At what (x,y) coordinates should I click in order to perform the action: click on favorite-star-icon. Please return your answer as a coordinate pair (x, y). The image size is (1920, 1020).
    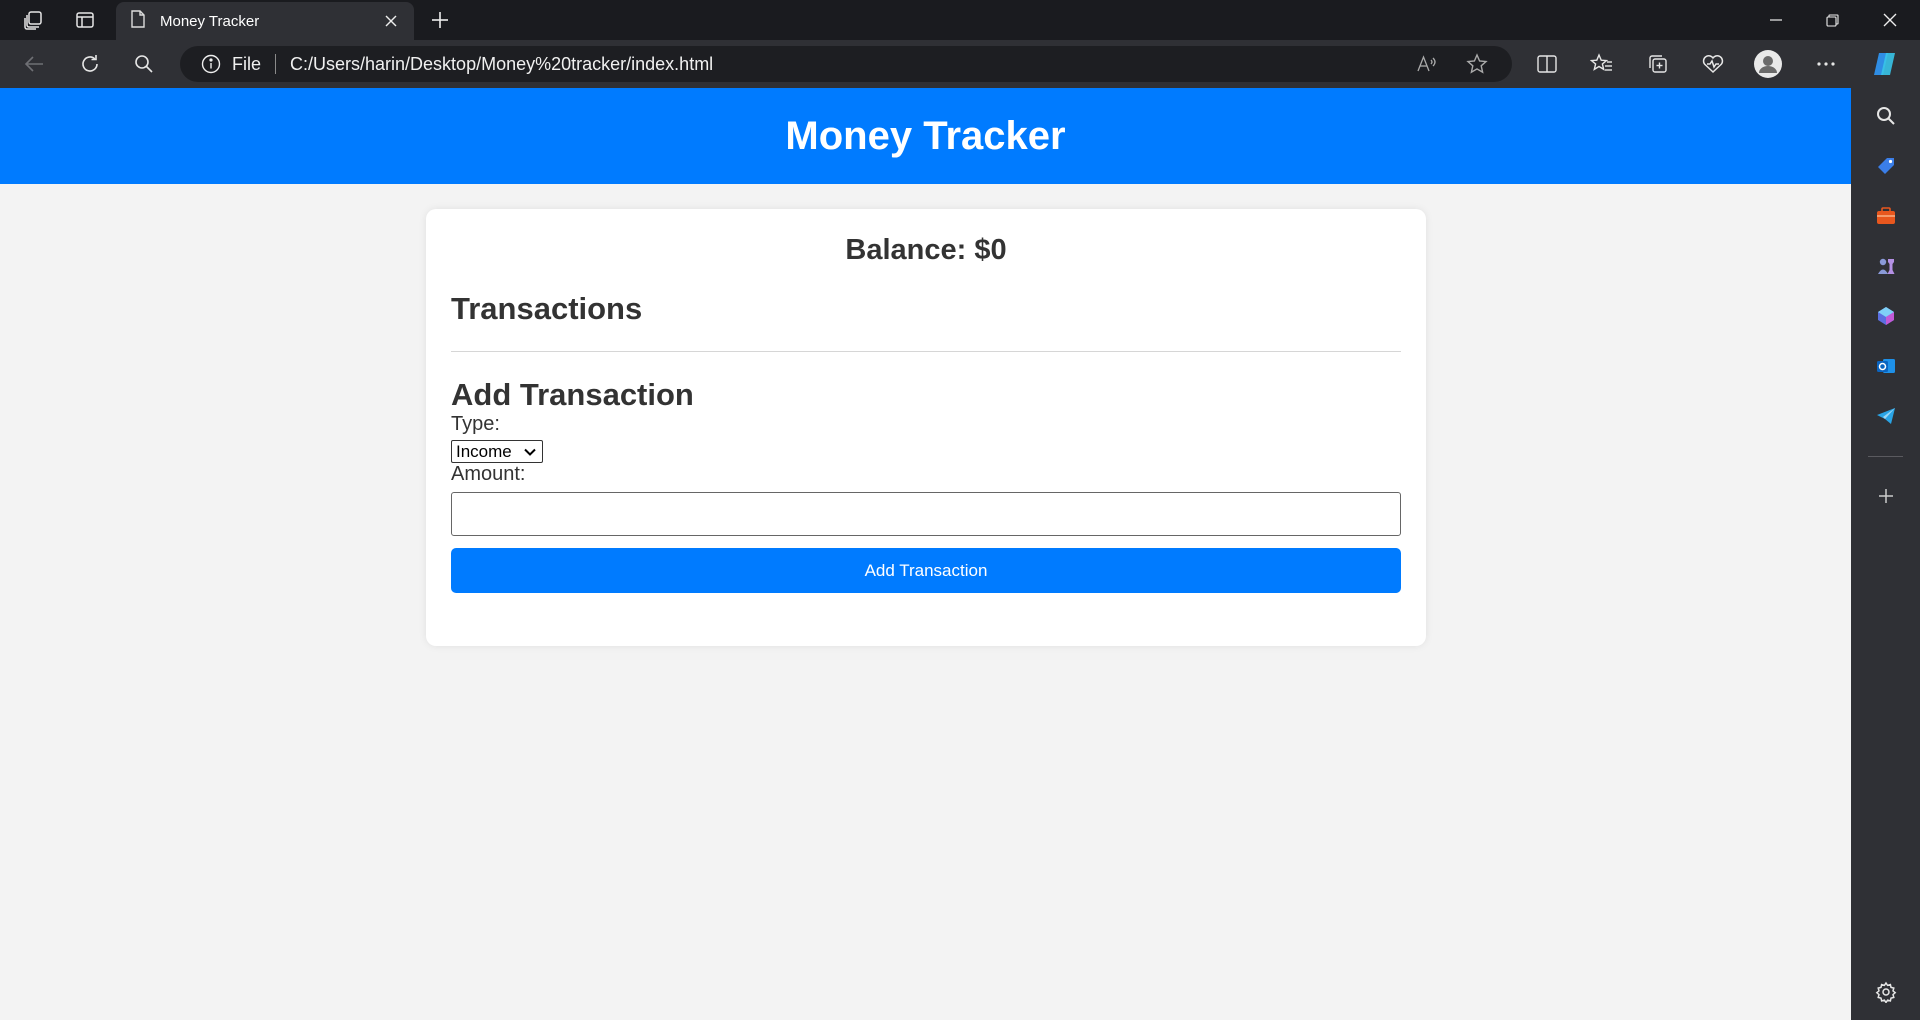
    Looking at the image, I should click on (1477, 64).